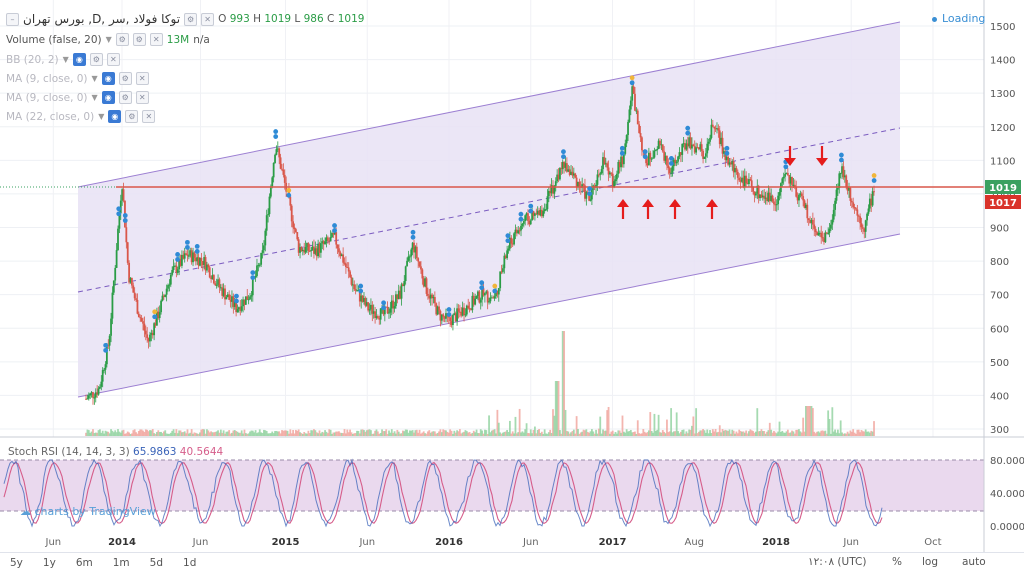 This screenshot has width=1024, height=572. What do you see at coordinates (49, 563) in the screenshot?
I see `range-1y-button: 1y` at bounding box center [49, 563].